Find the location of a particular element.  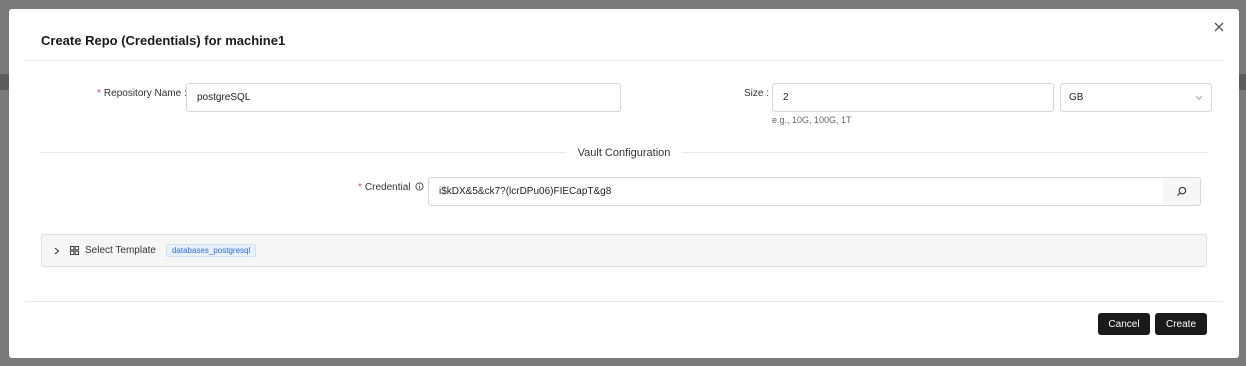

footer-divider is located at coordinates (624, 301).